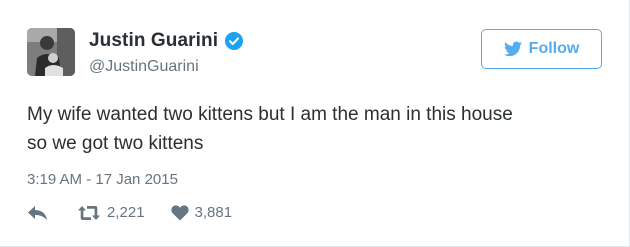 Image resolution: width=630 pixels, height=247 pixels. What do you see at coordinates (102, 179) in the screenshot?
I see `tweet-timestamp: 3:19 AM - 17 Jan 2015` at bounding box center [102, 179].